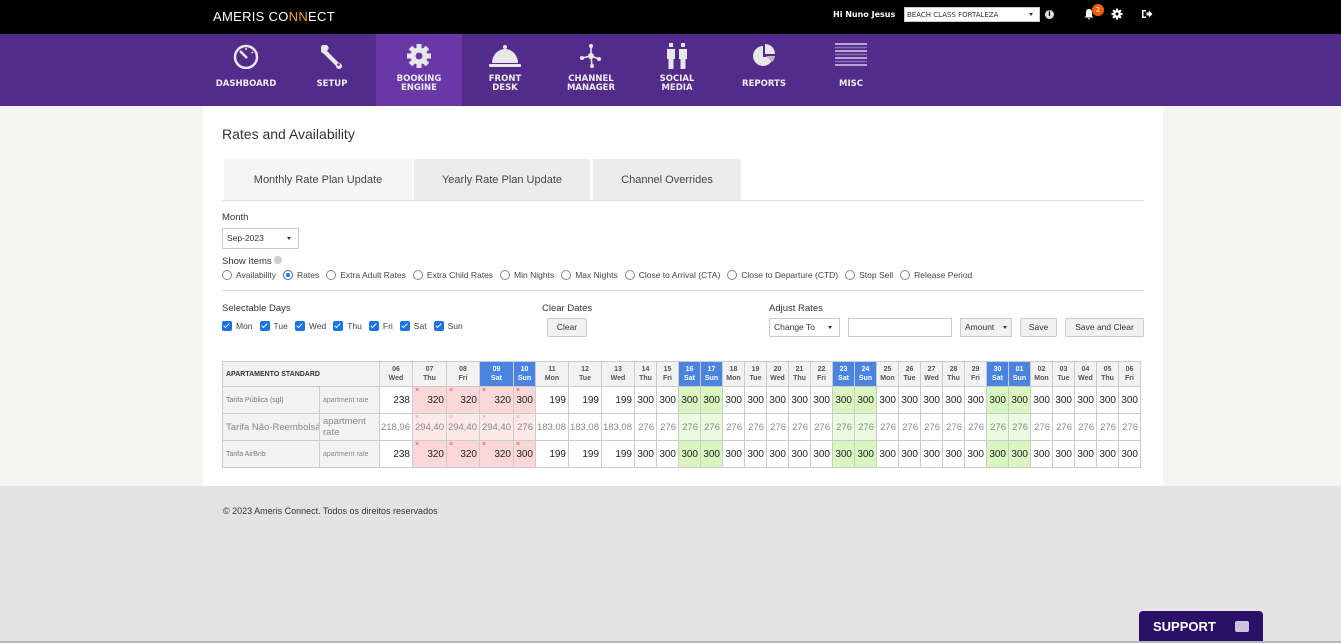 This screenshot has width=1341, height=643. I want to click on show-item-radio: Availability, so click(249, 275).